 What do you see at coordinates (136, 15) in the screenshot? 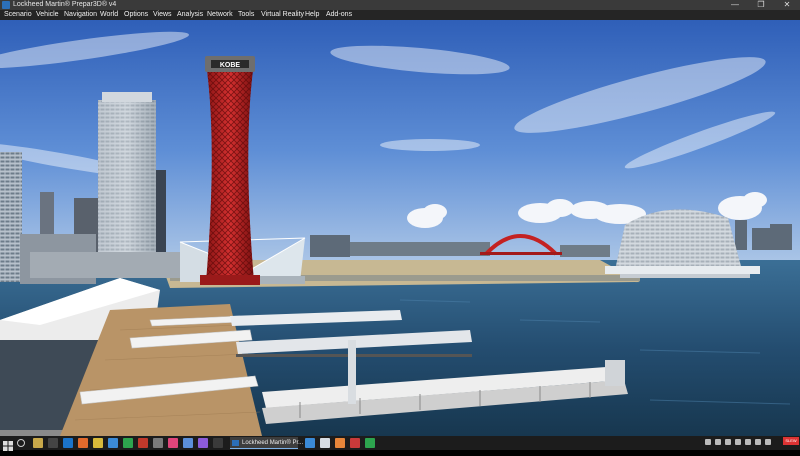
I see `menu-options: Options` at bounding box center [136, 15].